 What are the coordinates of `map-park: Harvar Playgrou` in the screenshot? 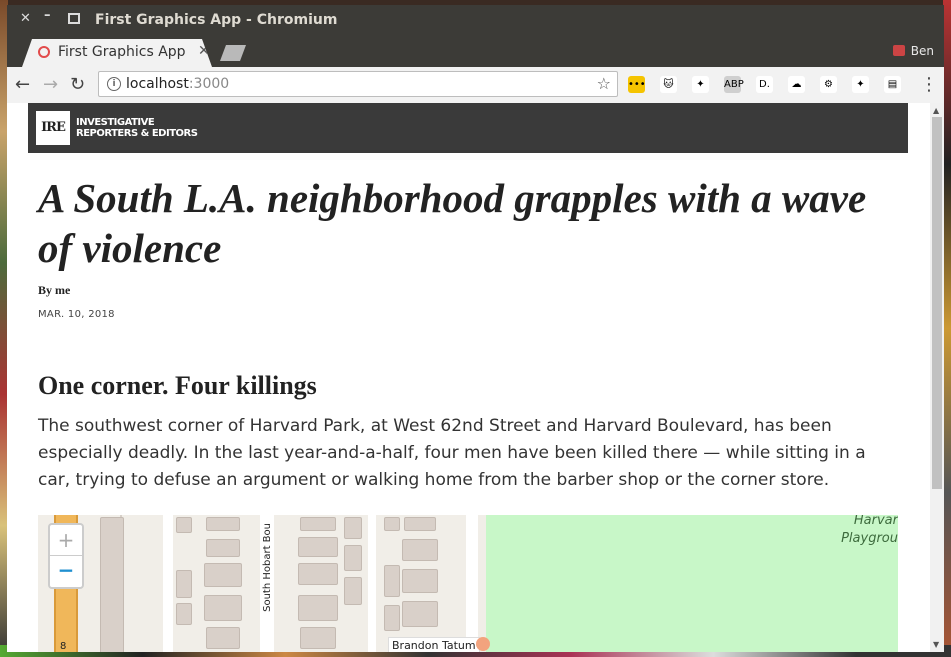 It's located at (692, 583).